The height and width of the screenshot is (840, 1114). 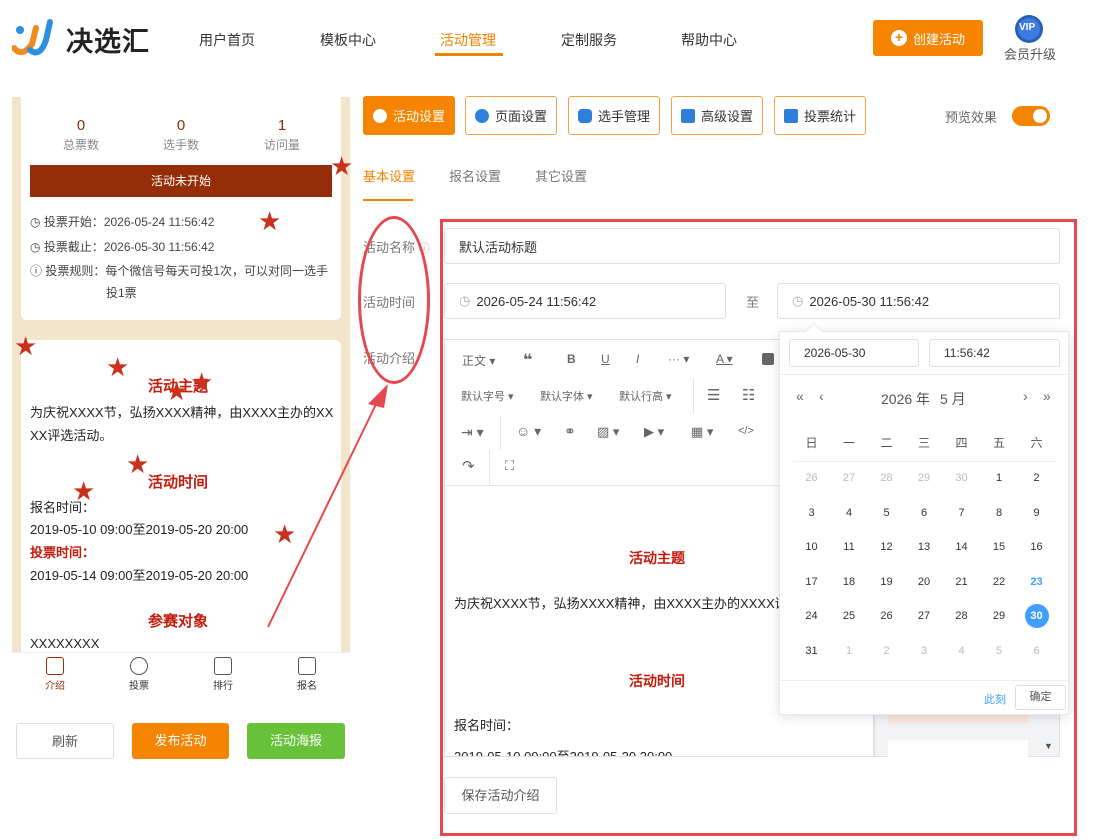 I want to click on signup-icon, so click(x=307, y=666).